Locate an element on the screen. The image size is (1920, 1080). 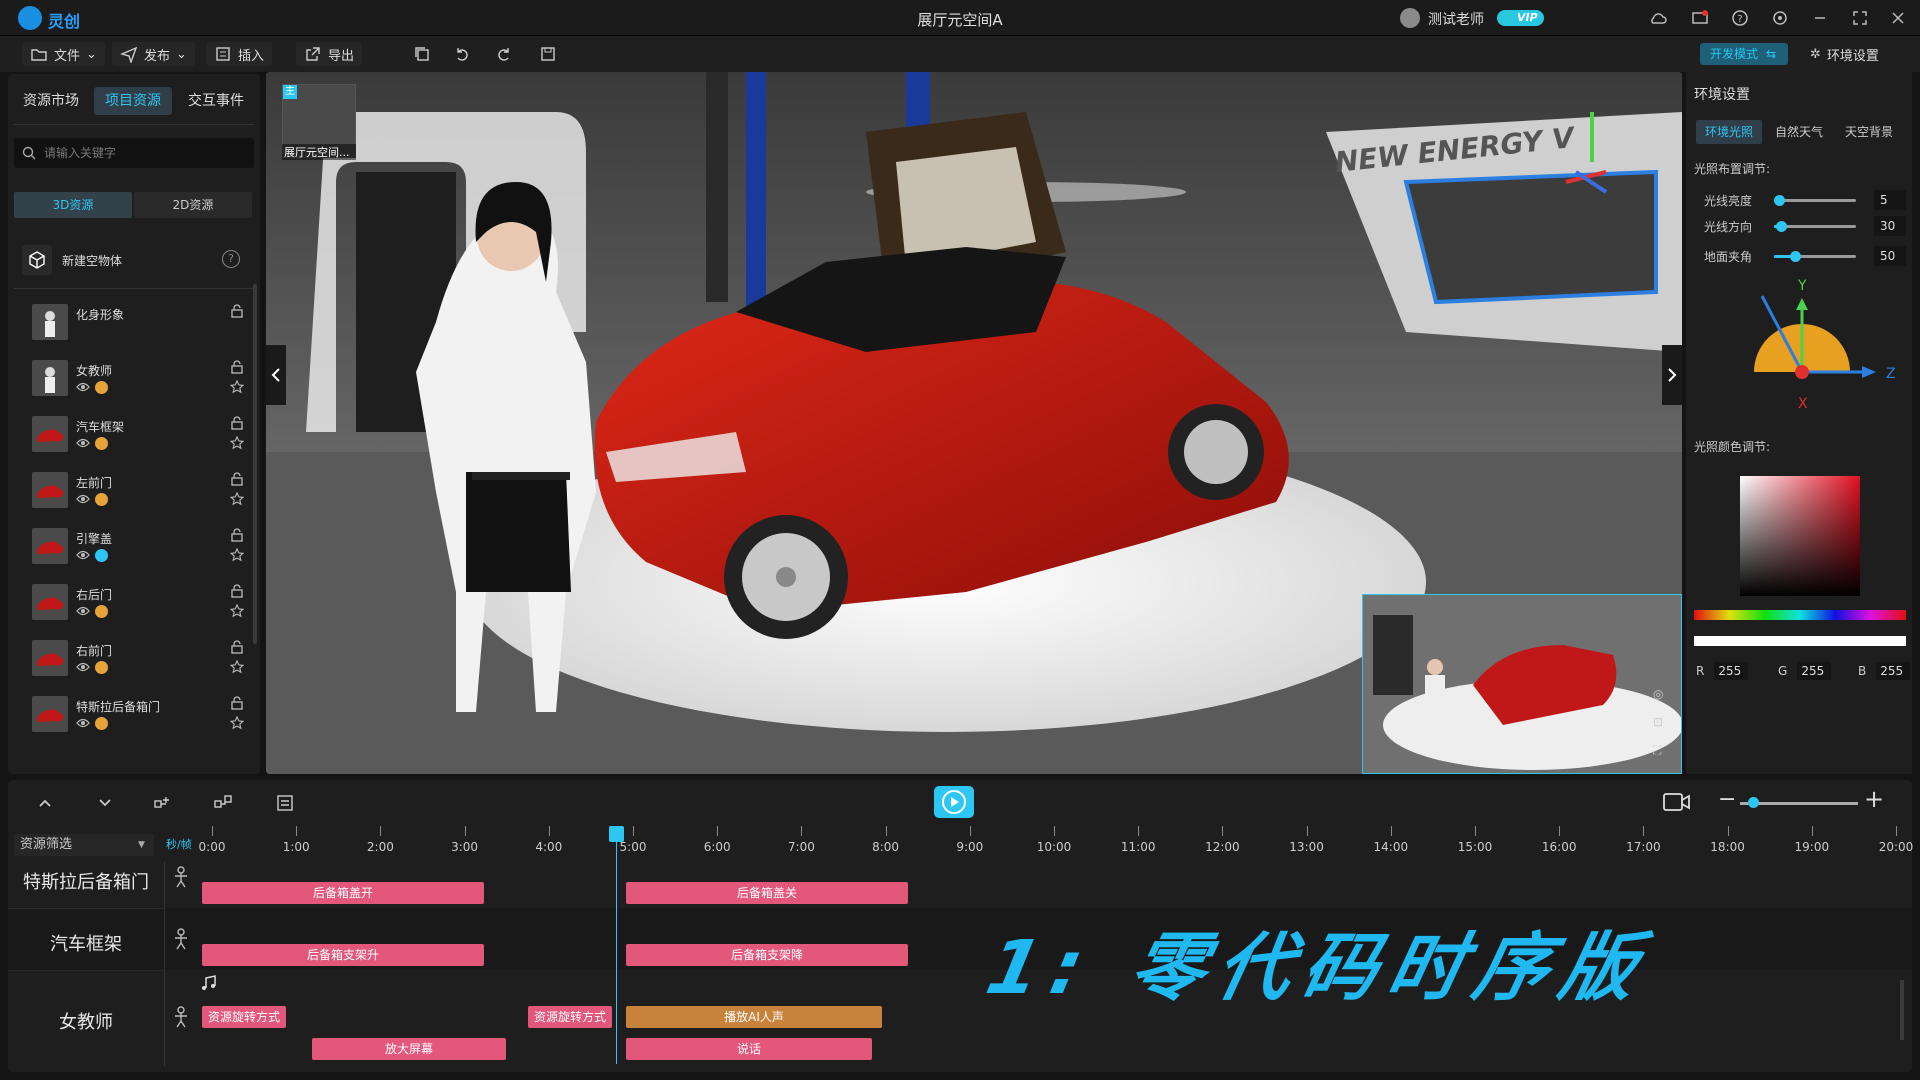
gear-icon is located at coordinates (1780, 18).